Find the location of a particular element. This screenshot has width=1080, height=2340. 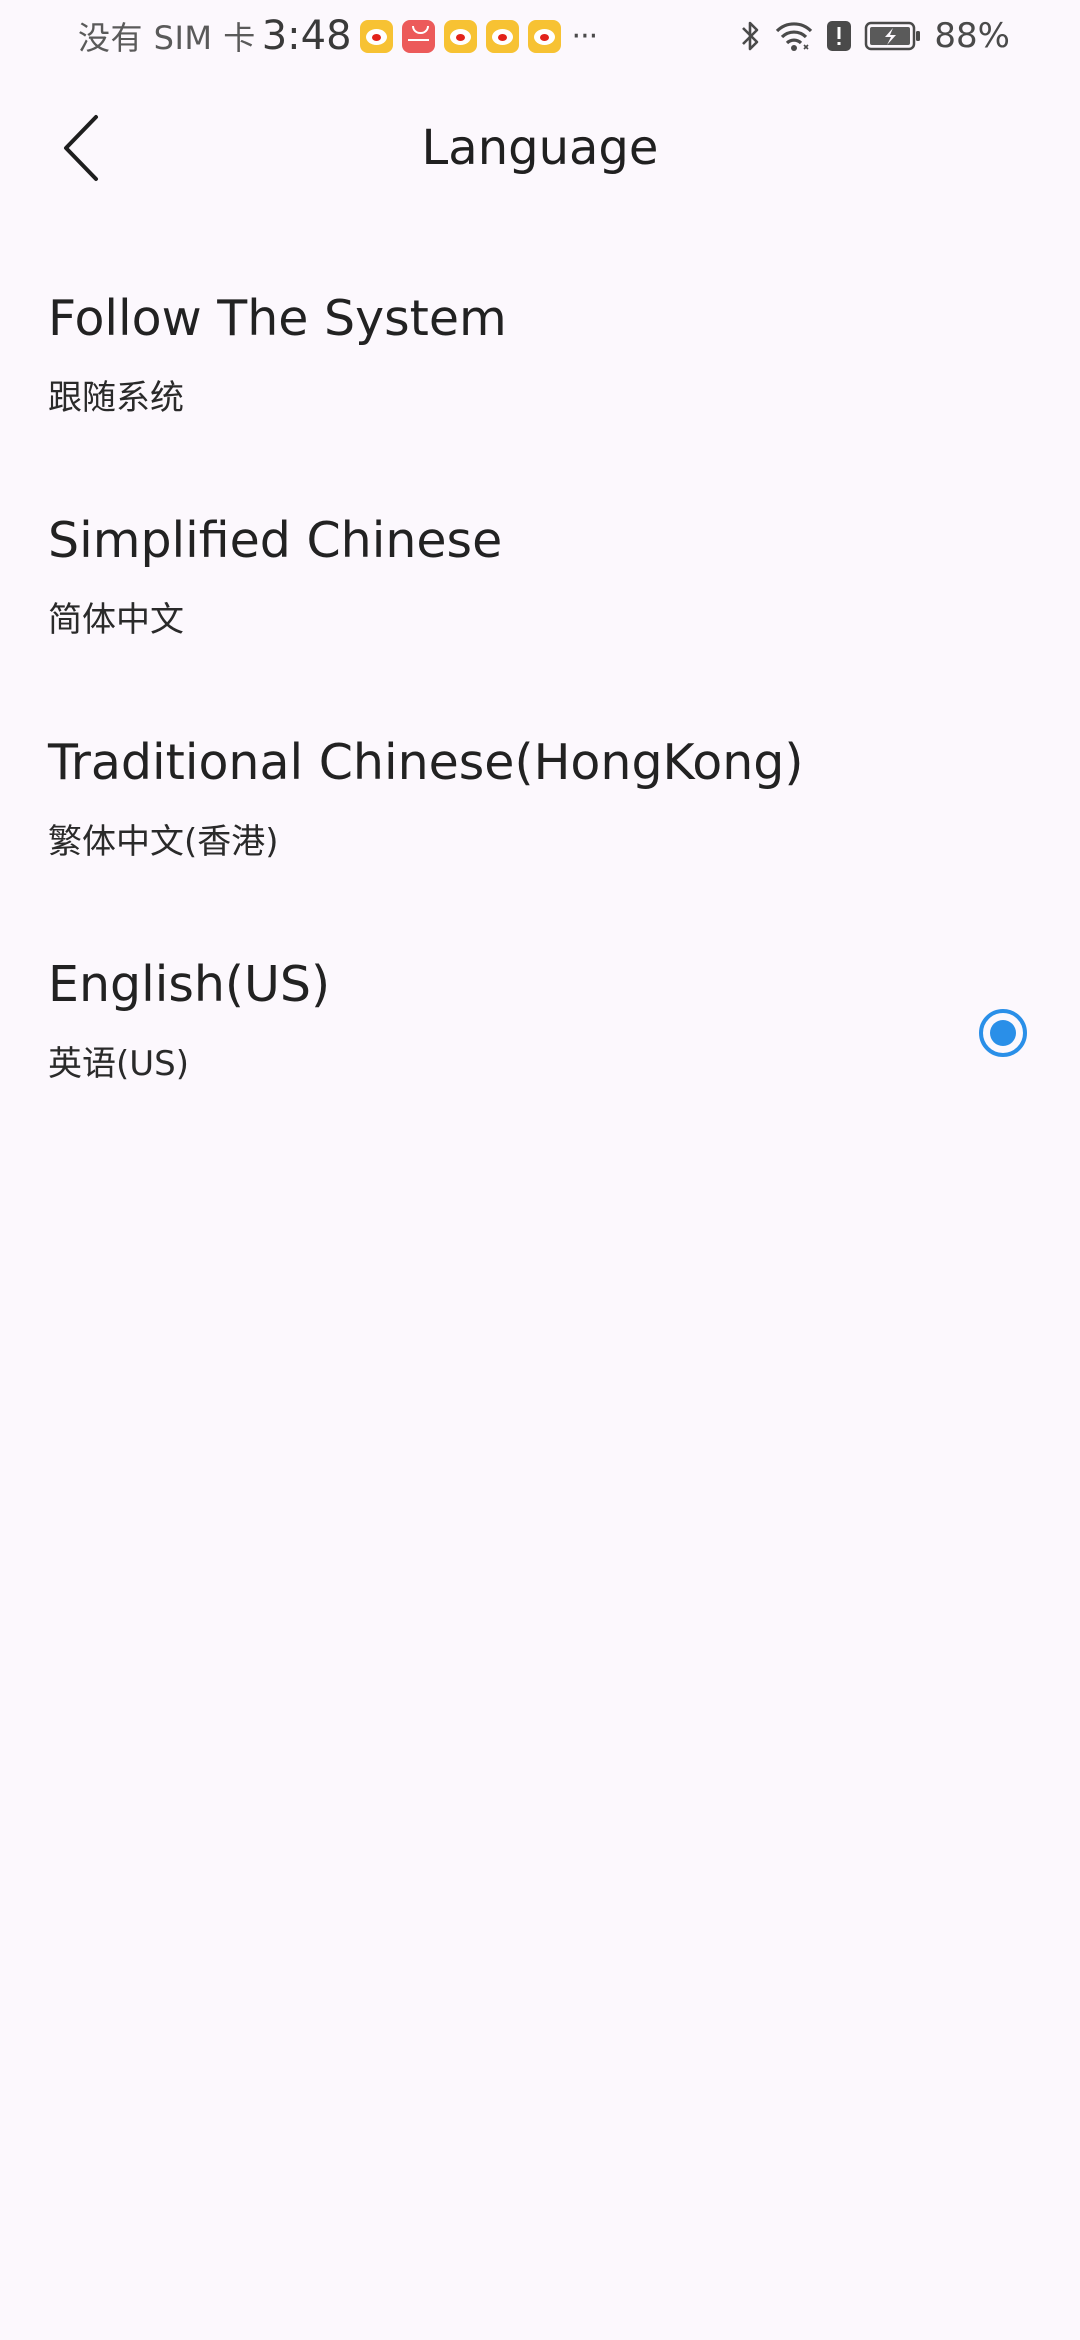

language-native-name: 英语(US) is located at coordinates (118, 1064).